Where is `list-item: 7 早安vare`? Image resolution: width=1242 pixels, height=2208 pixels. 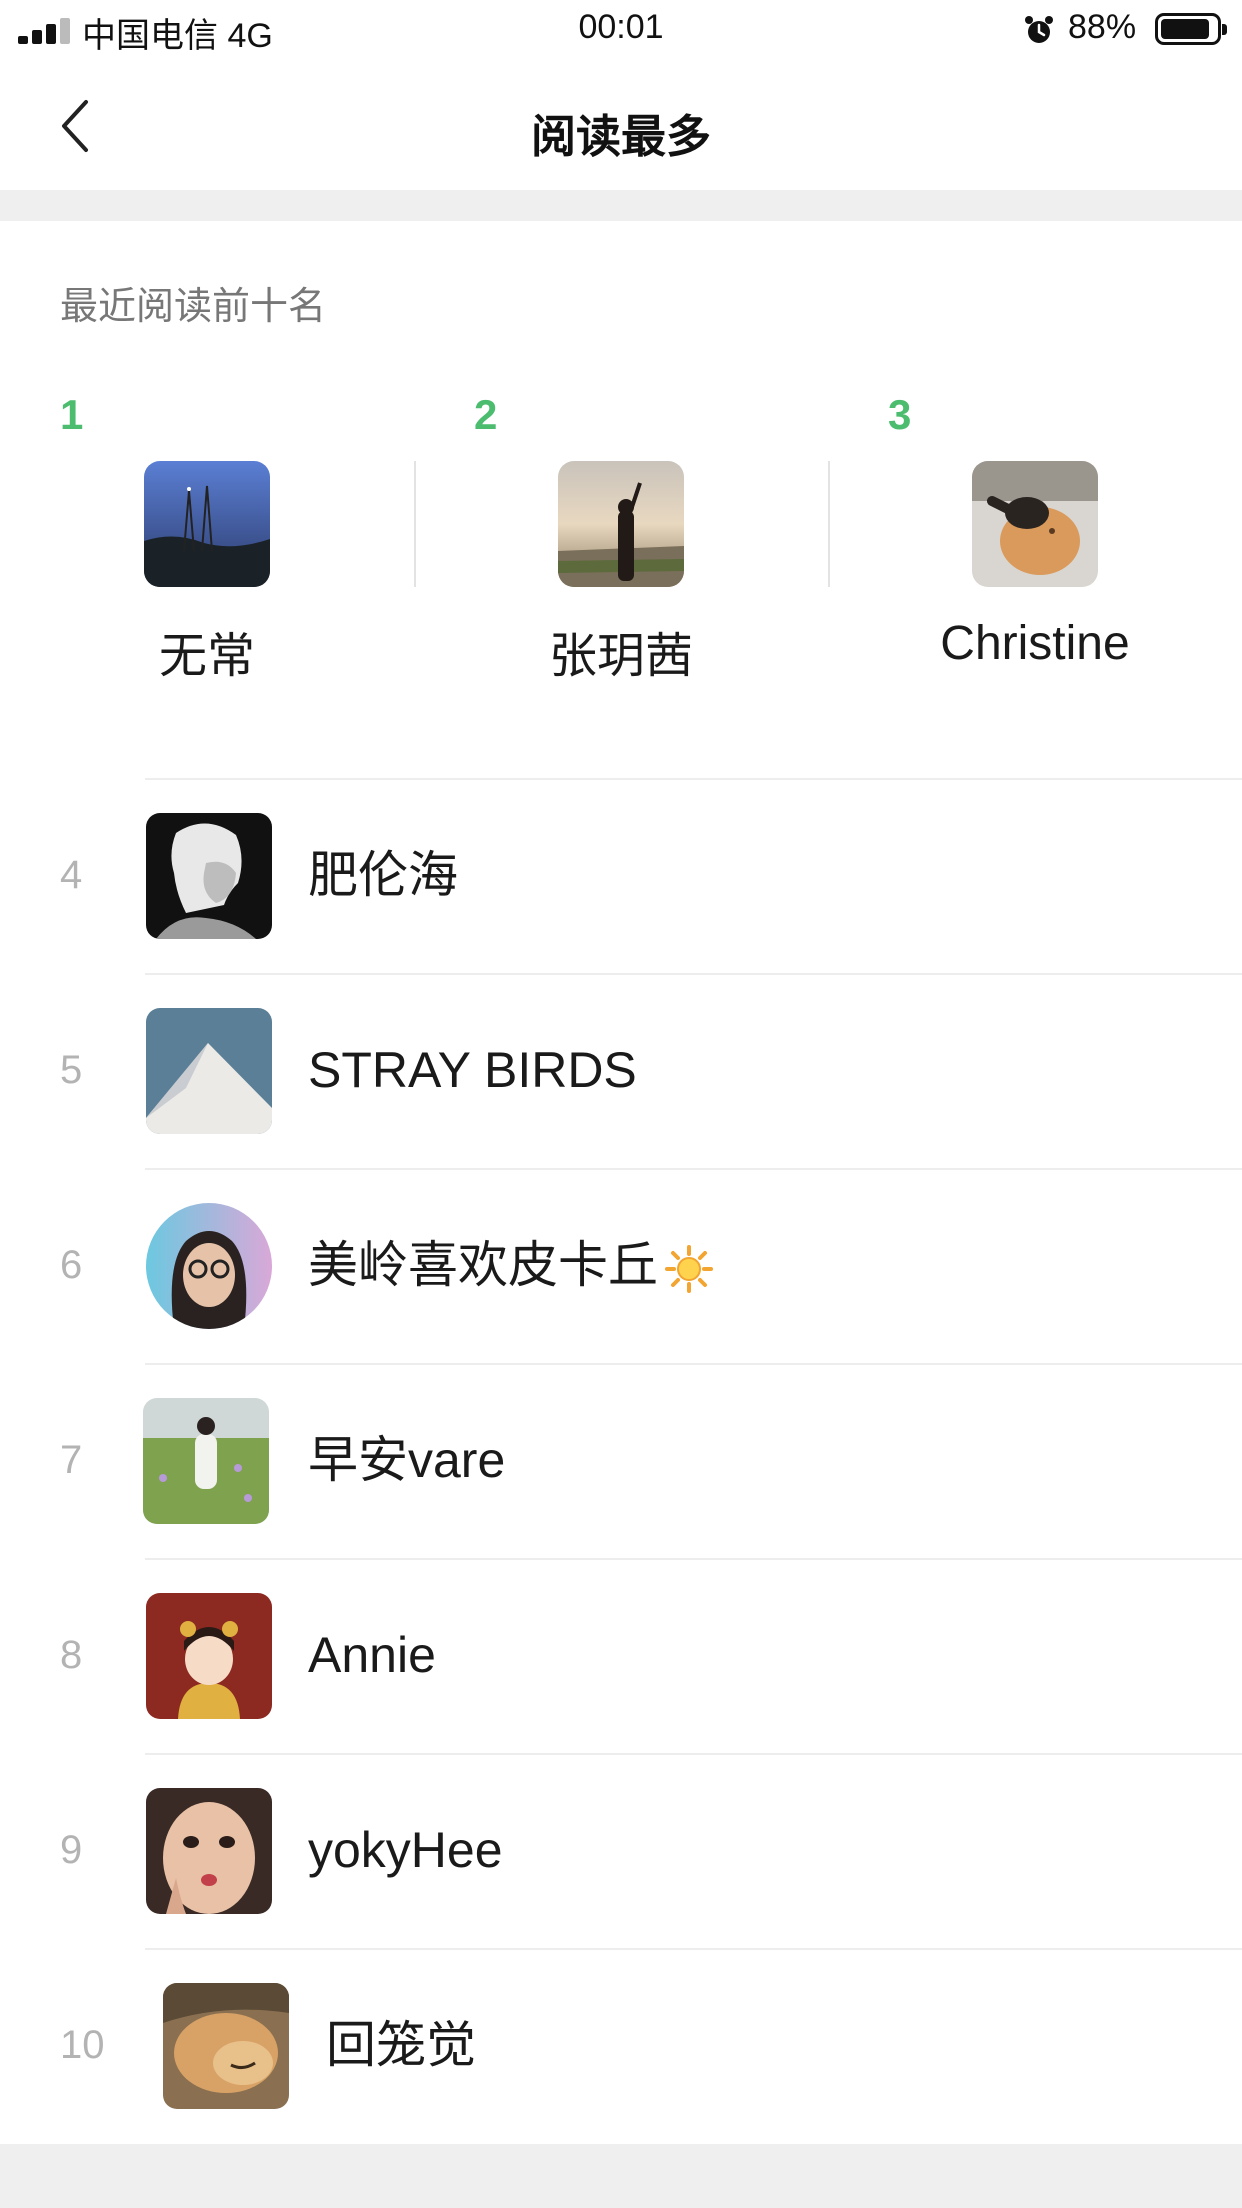
list-item: 7 早安vare is located at coordinates (621, 1460).